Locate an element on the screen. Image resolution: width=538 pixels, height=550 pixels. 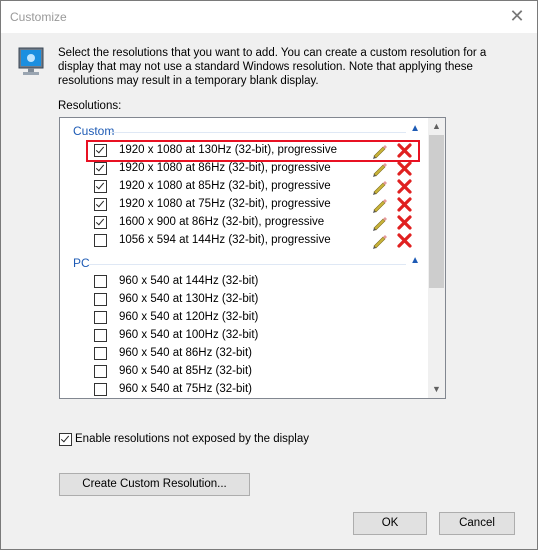
close-icon: ✕ is located at coordinates (517, 16).